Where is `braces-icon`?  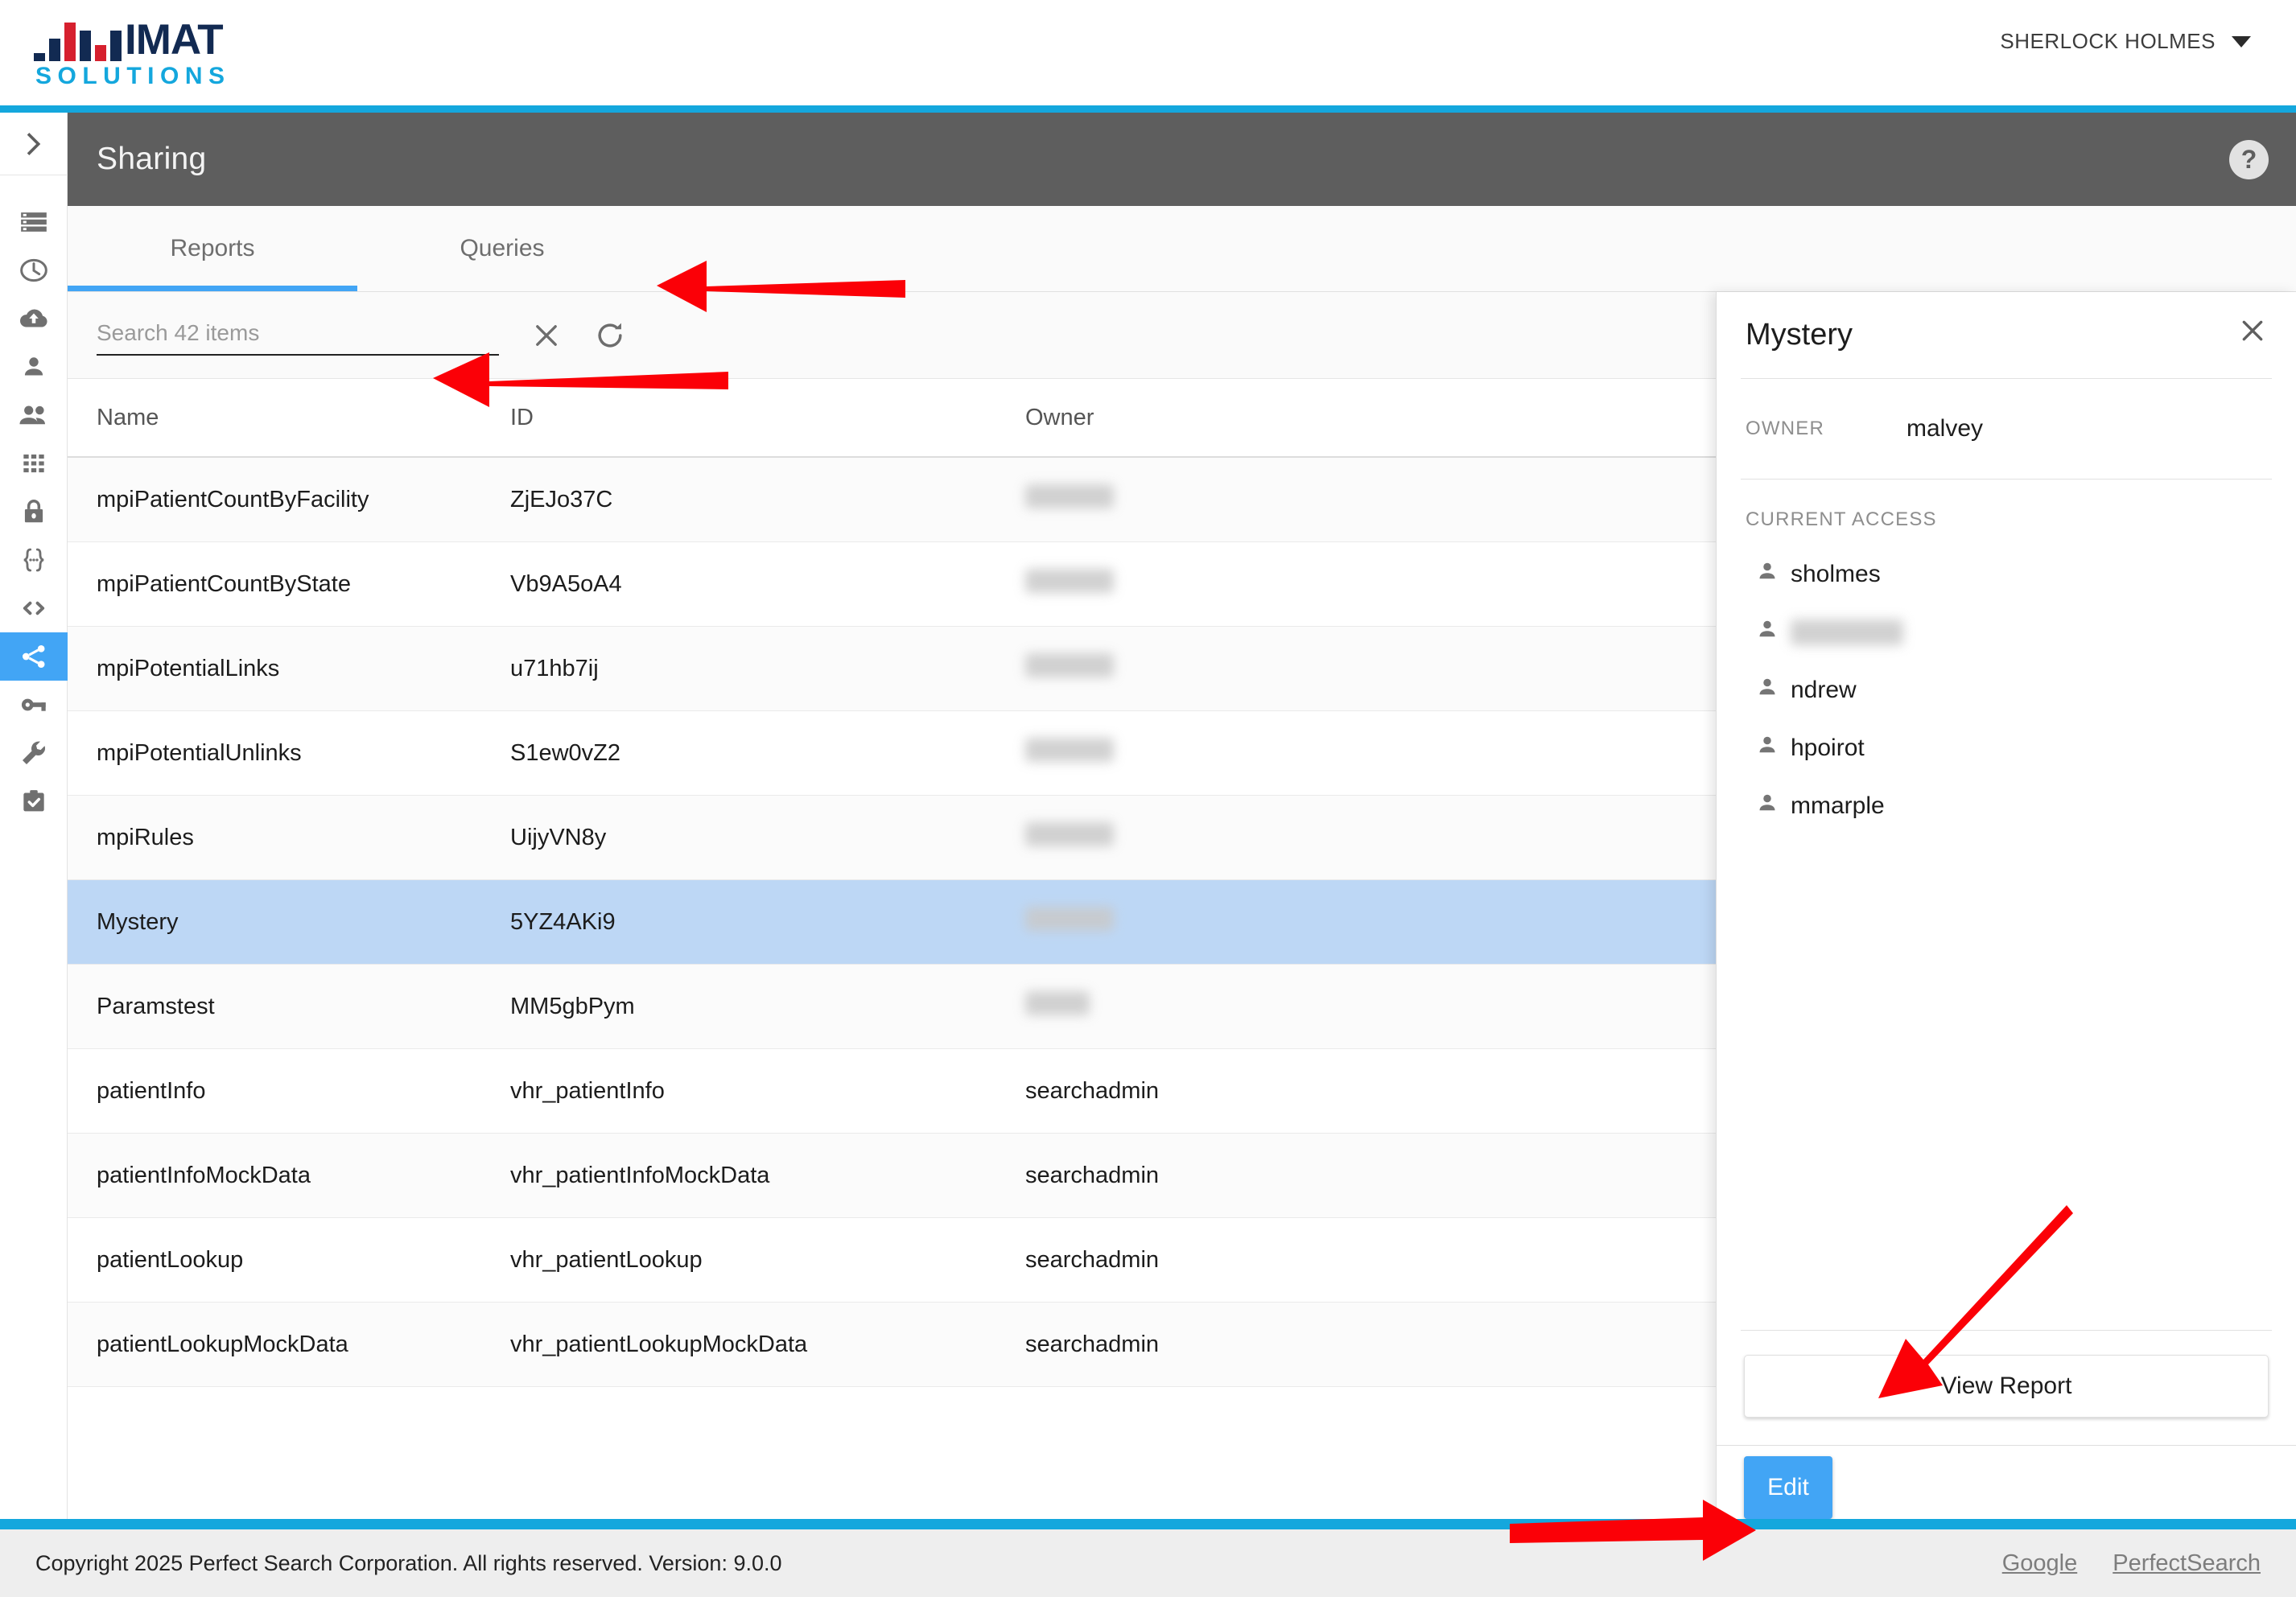 braces-icon is located at coordinates (33, 560).